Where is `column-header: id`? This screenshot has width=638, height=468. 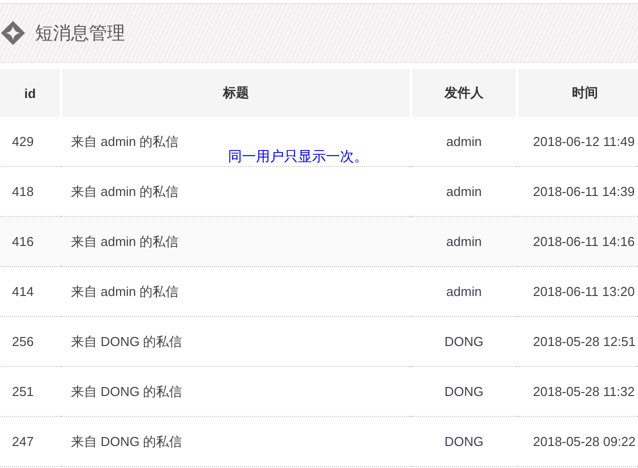
column-header: id is located at coordinates (30, 93).